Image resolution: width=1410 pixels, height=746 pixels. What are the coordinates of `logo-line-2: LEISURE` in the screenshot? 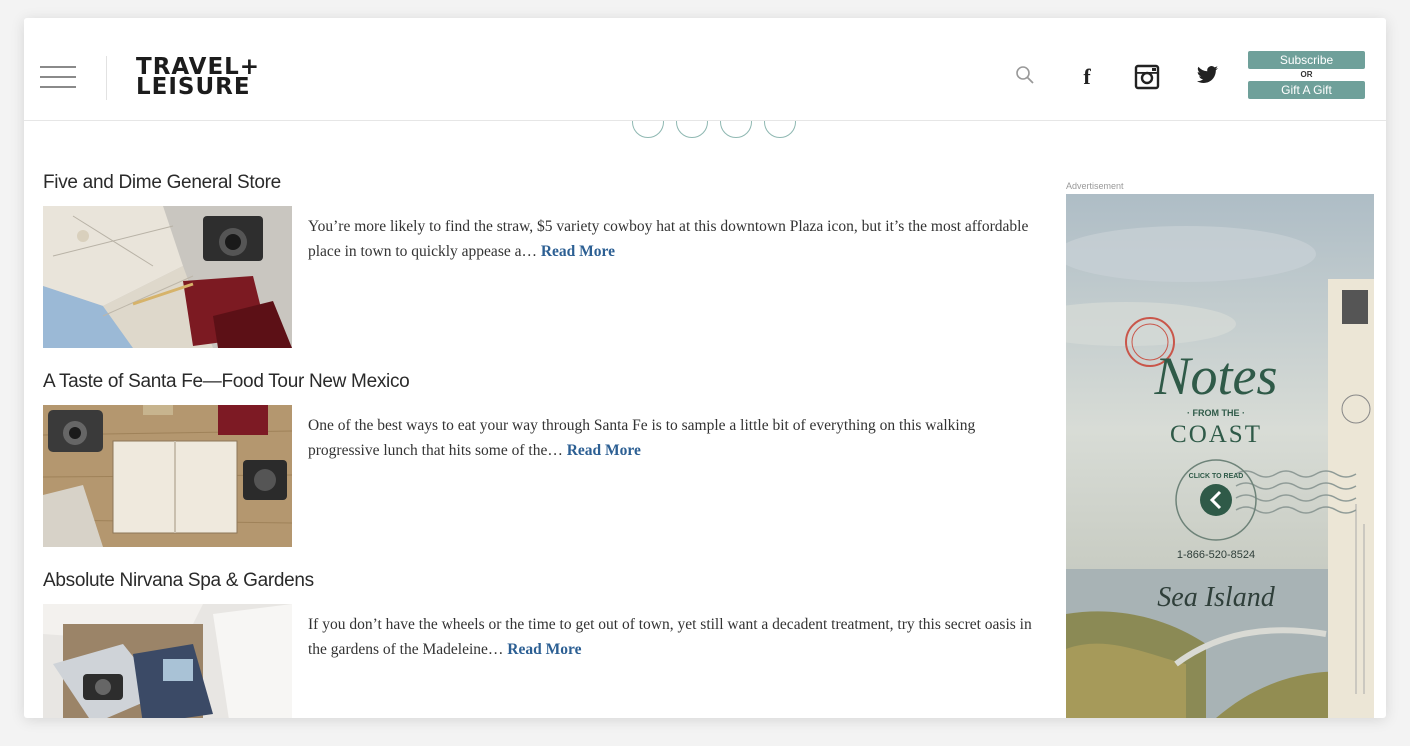 It's located at (193, 87).